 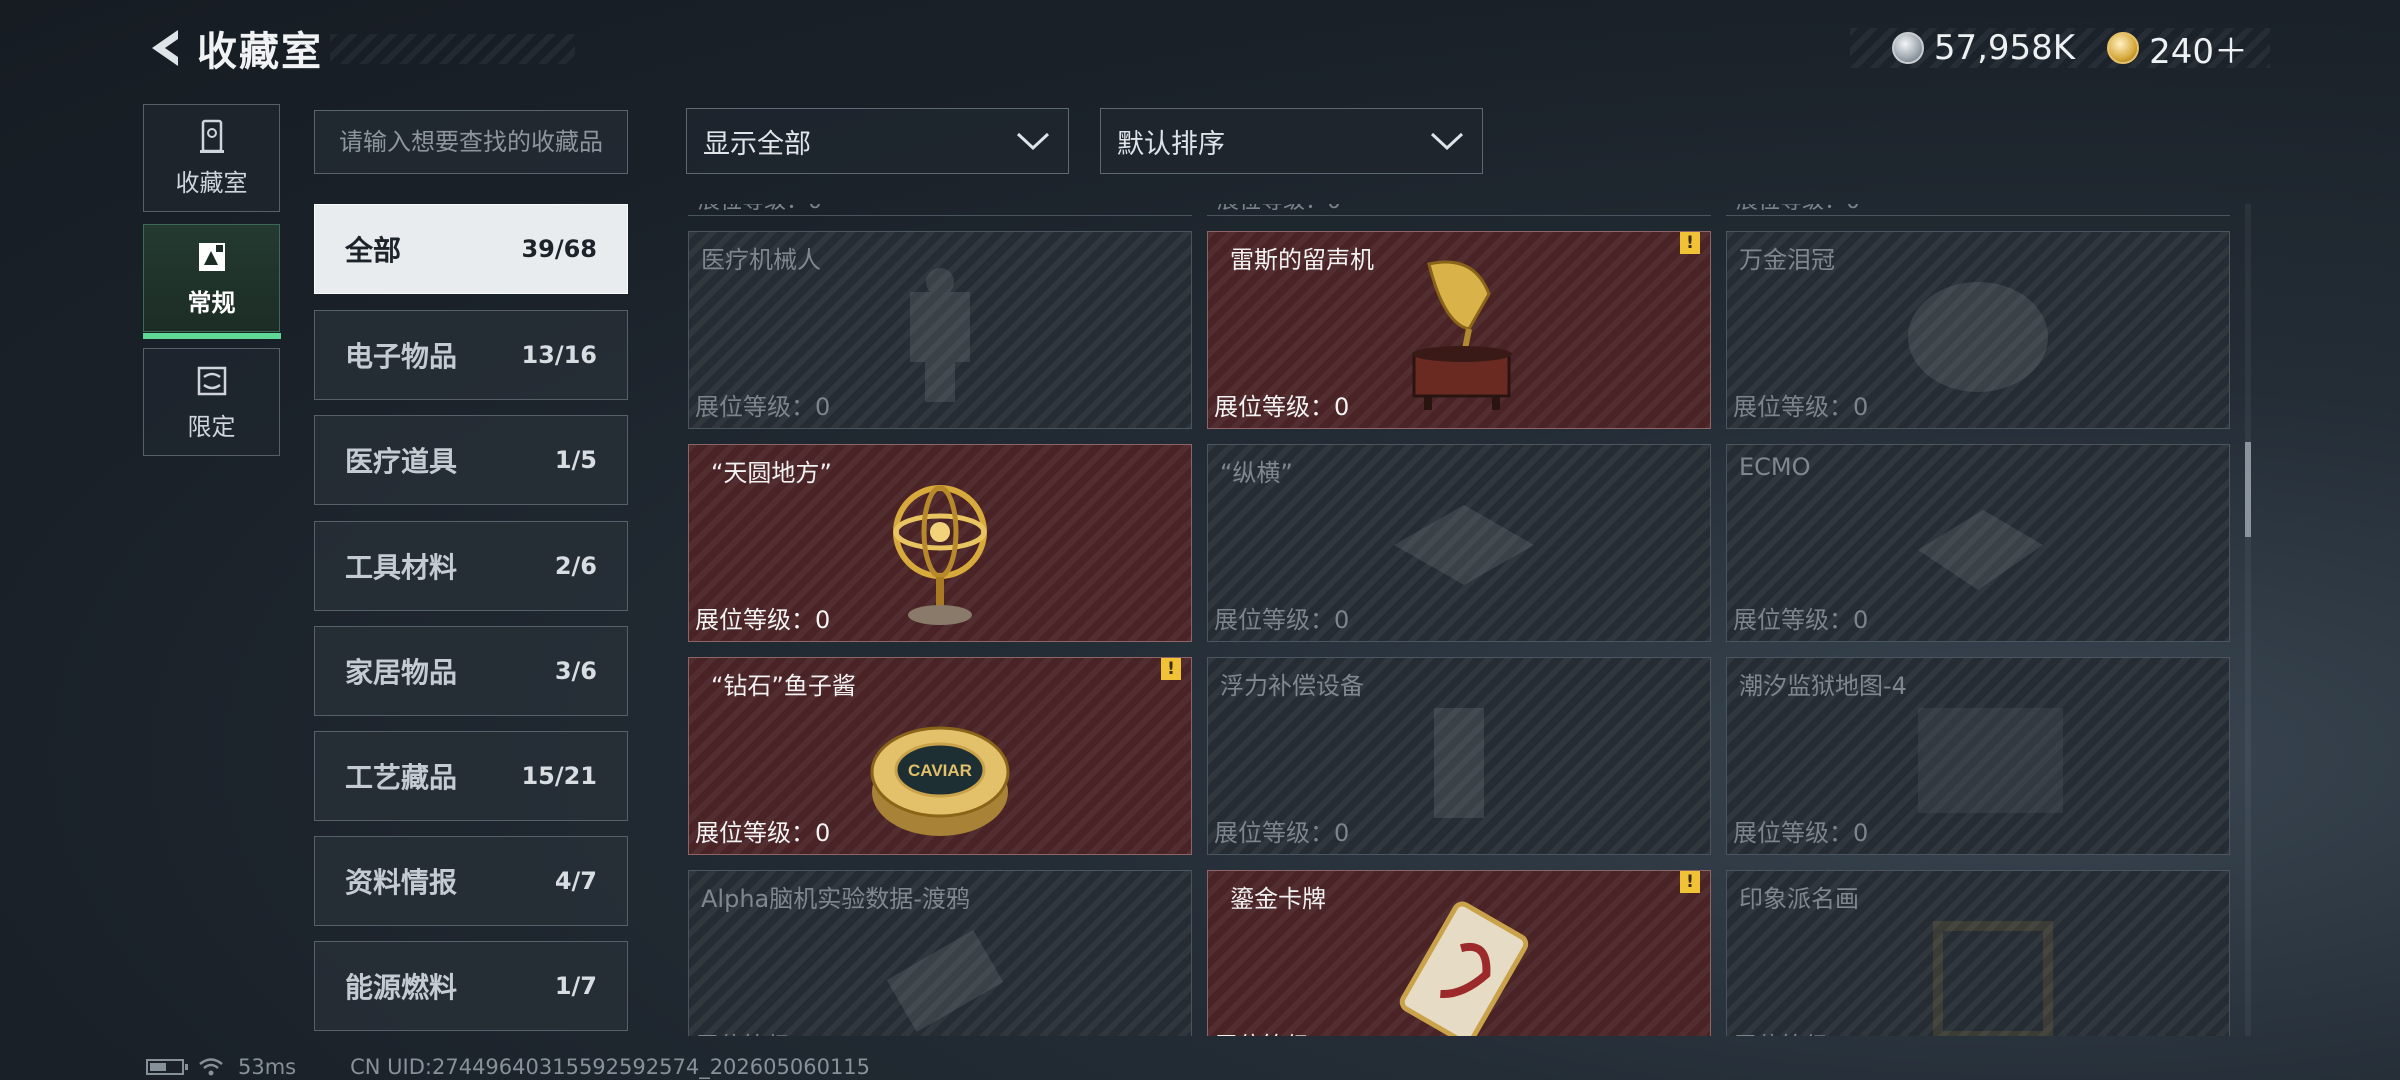 What do you see at coordinates (167, 1067) in the screenshot?
I see `battery-icon` at bounding box center [167, 1067].